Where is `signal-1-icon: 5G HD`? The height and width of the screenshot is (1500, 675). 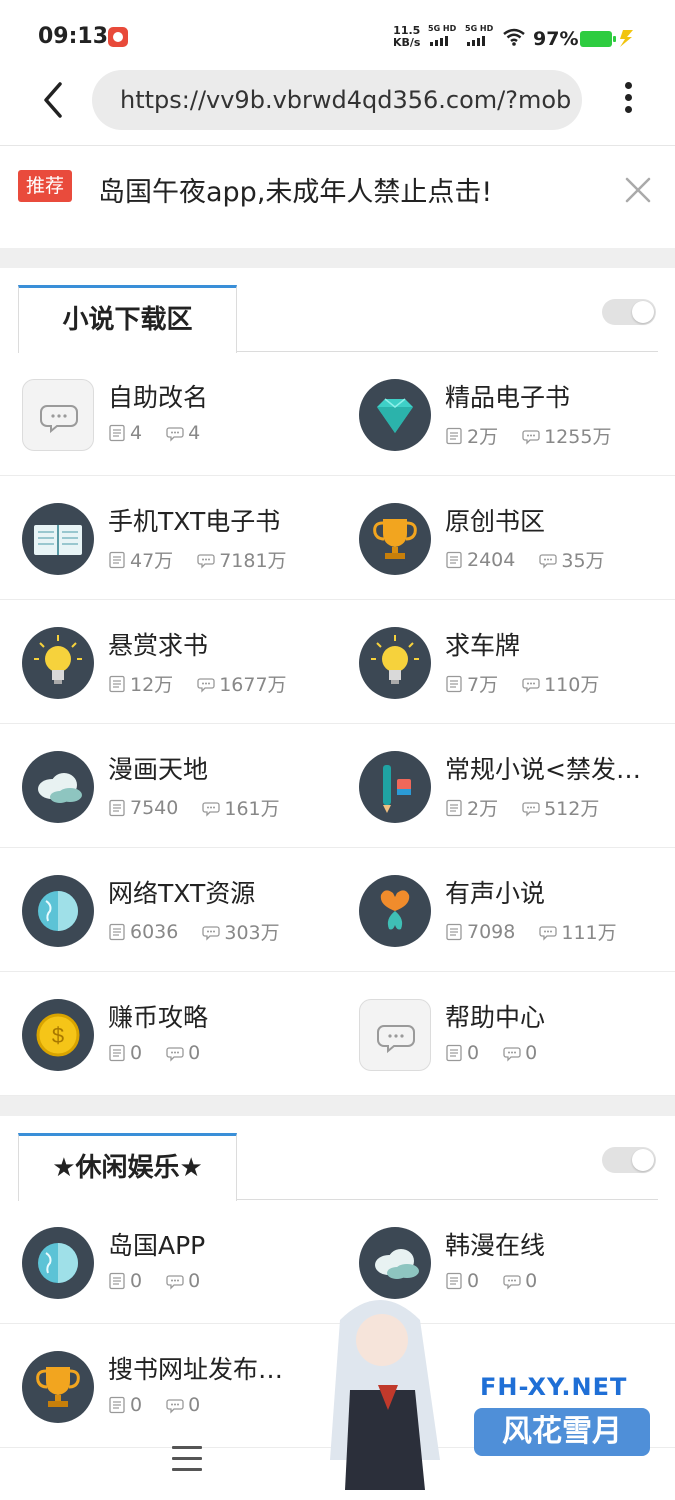
signal-1-icon: 5G HD is located at coordinates (442, 36).